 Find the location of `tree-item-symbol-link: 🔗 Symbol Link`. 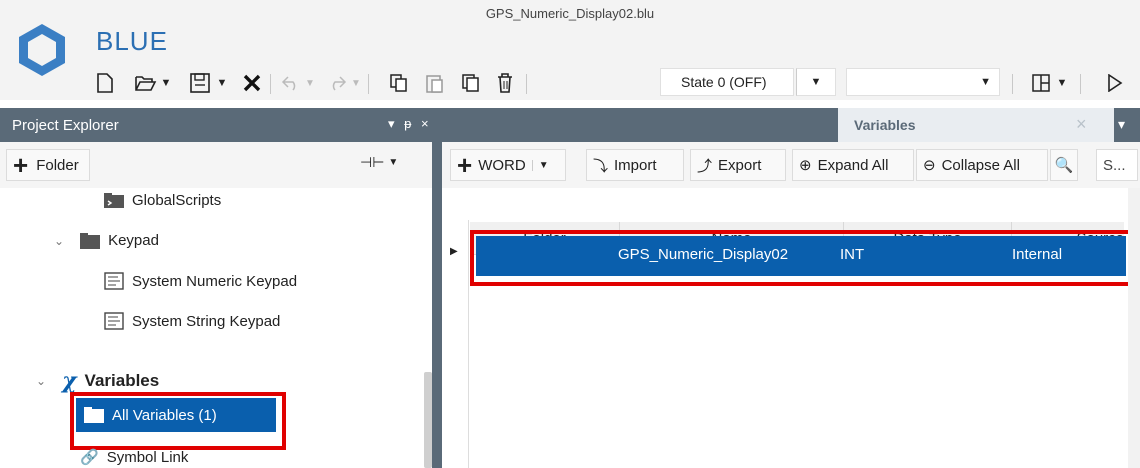

tree-item-symbol-link: 🔗 Symbol Link is located at coordinates (134, 457).